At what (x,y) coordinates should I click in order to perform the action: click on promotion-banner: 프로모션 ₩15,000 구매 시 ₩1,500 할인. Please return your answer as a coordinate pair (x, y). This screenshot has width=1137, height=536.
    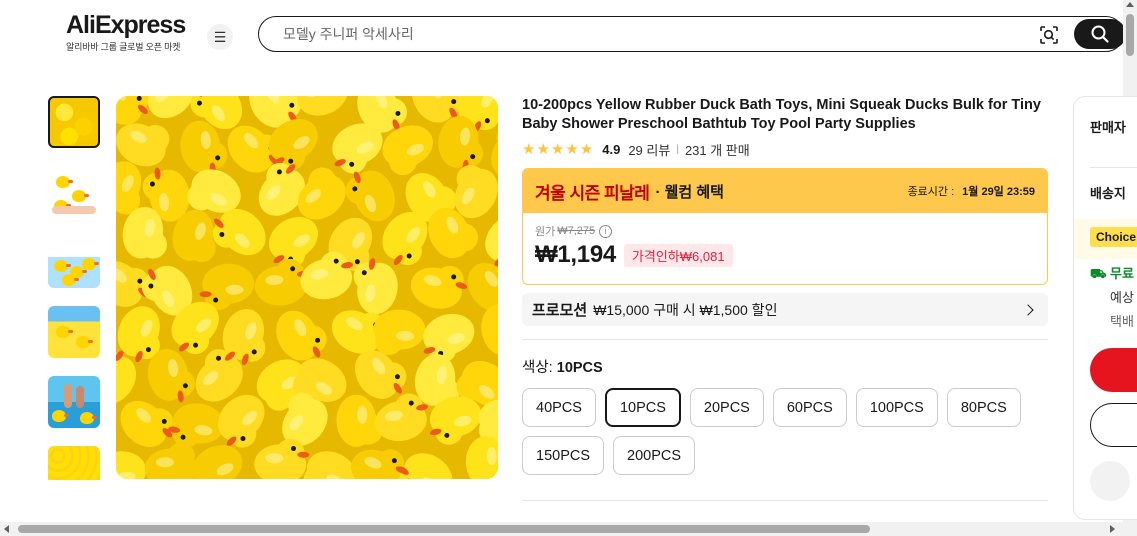
    Looking at the image, I should click on (785, 309).